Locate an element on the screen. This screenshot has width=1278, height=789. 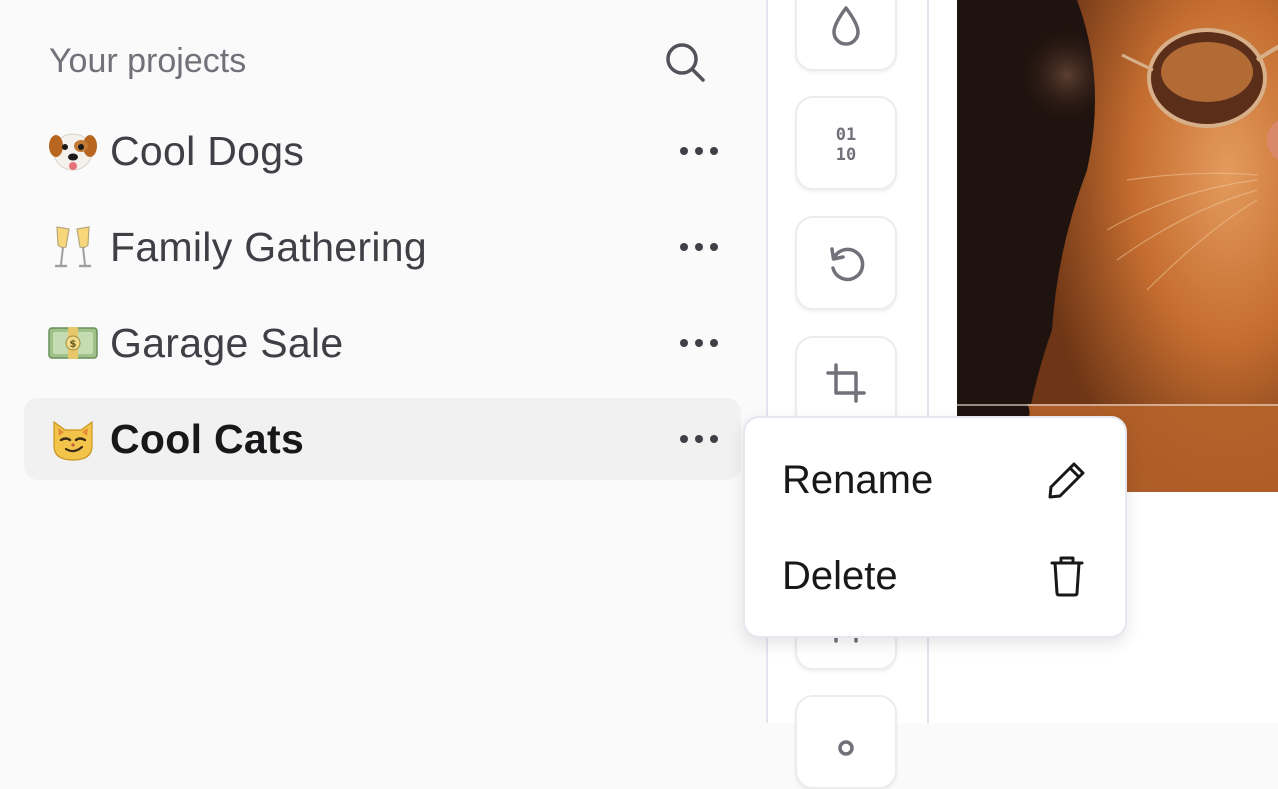
blur-tool-button is located at coordinates (846, 35).